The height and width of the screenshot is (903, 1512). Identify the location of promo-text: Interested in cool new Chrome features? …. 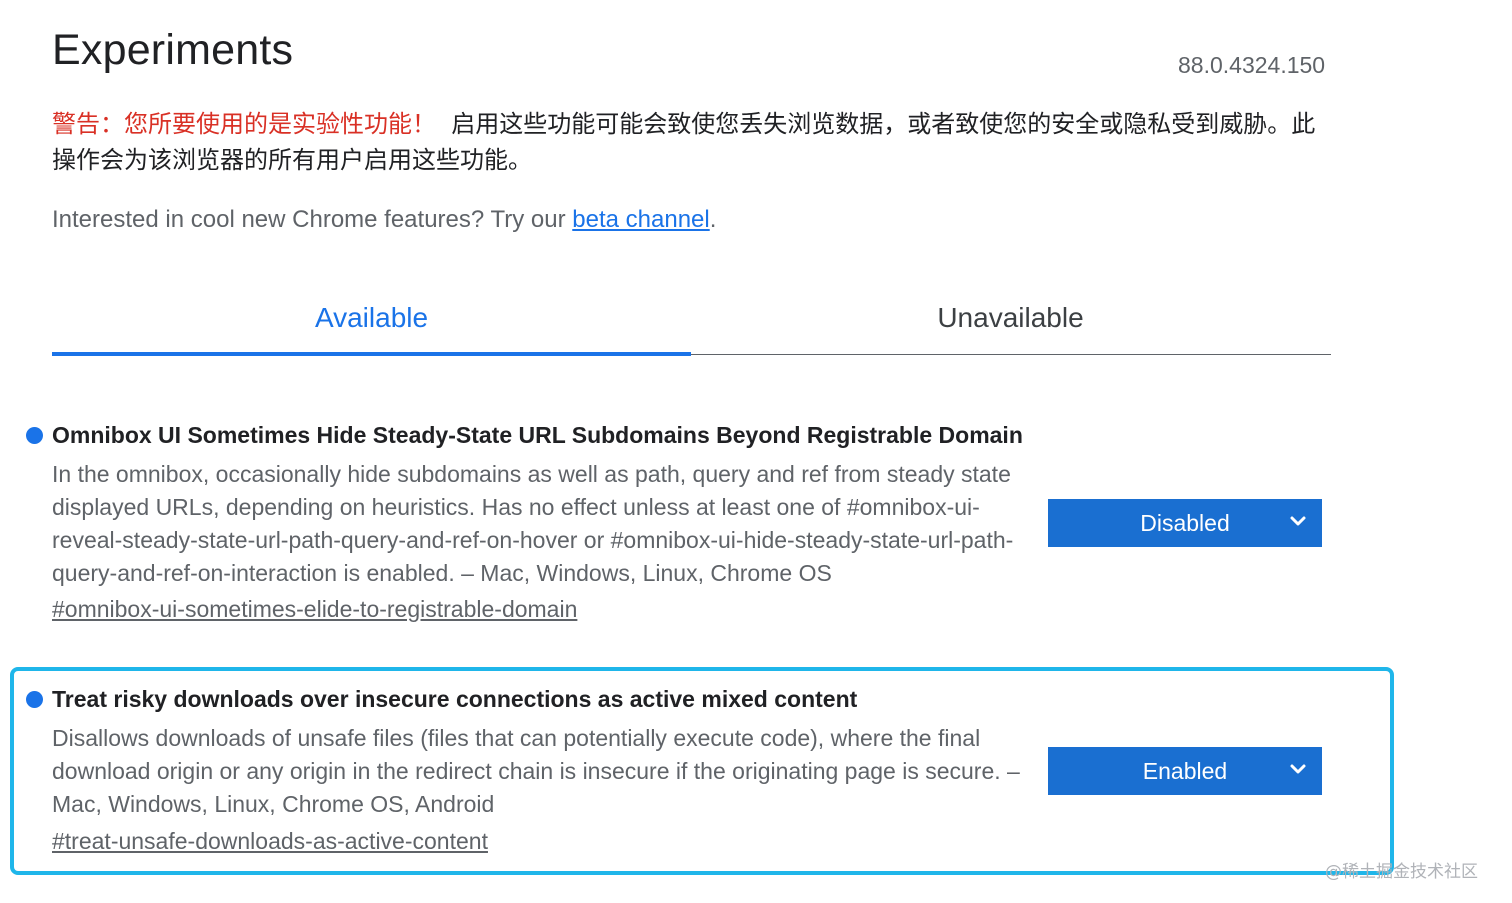
(312, 219).